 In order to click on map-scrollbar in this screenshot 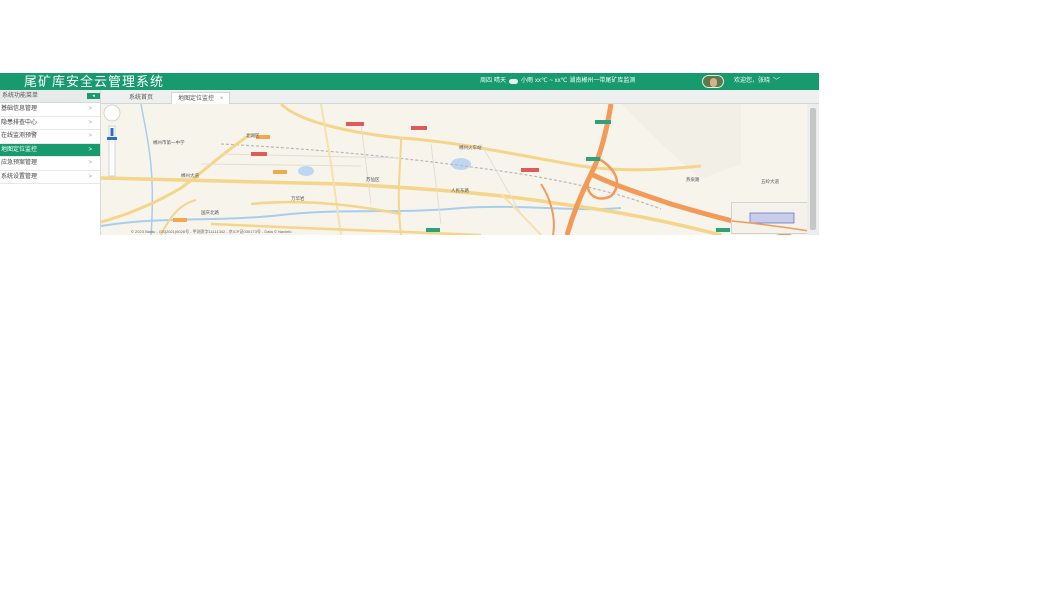, I will do `click(813, 169)`.